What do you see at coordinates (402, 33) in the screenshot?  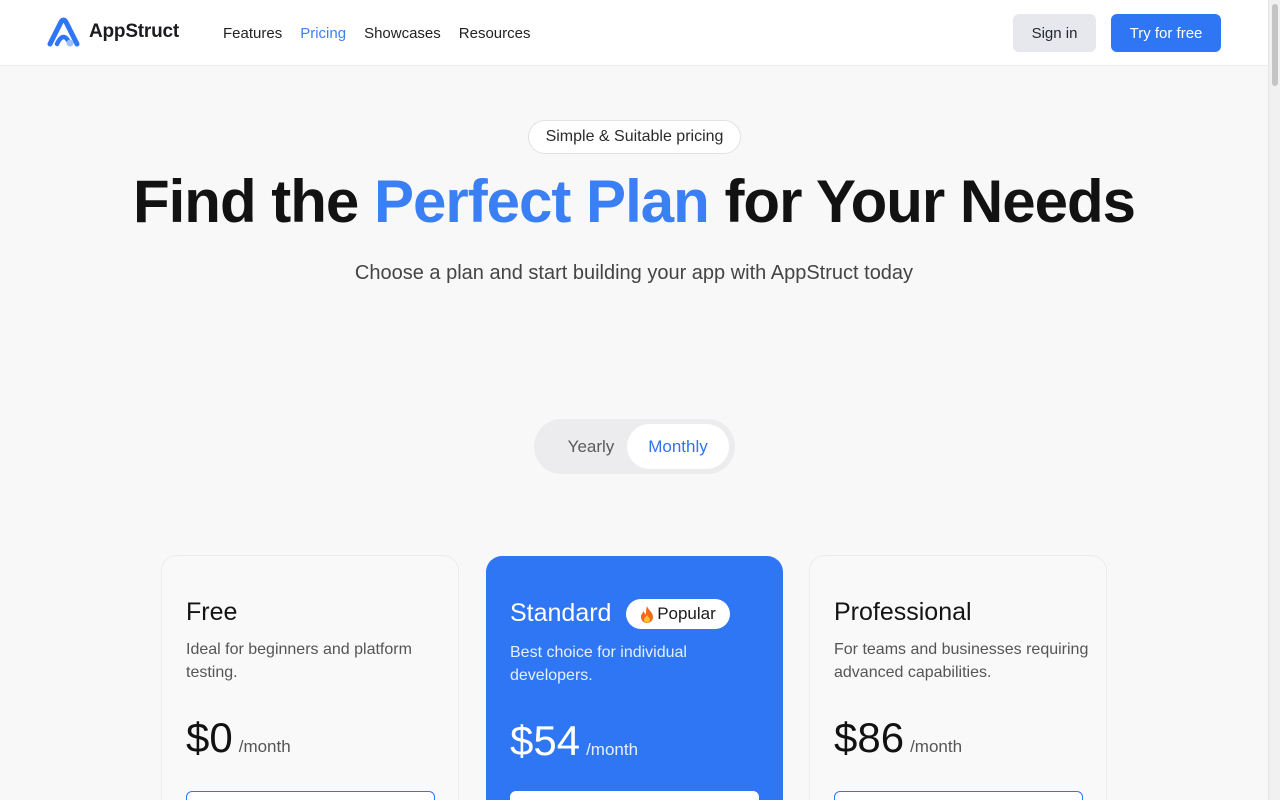 I see `nav-showcases: Showcases` at bounding box center [402, 33].